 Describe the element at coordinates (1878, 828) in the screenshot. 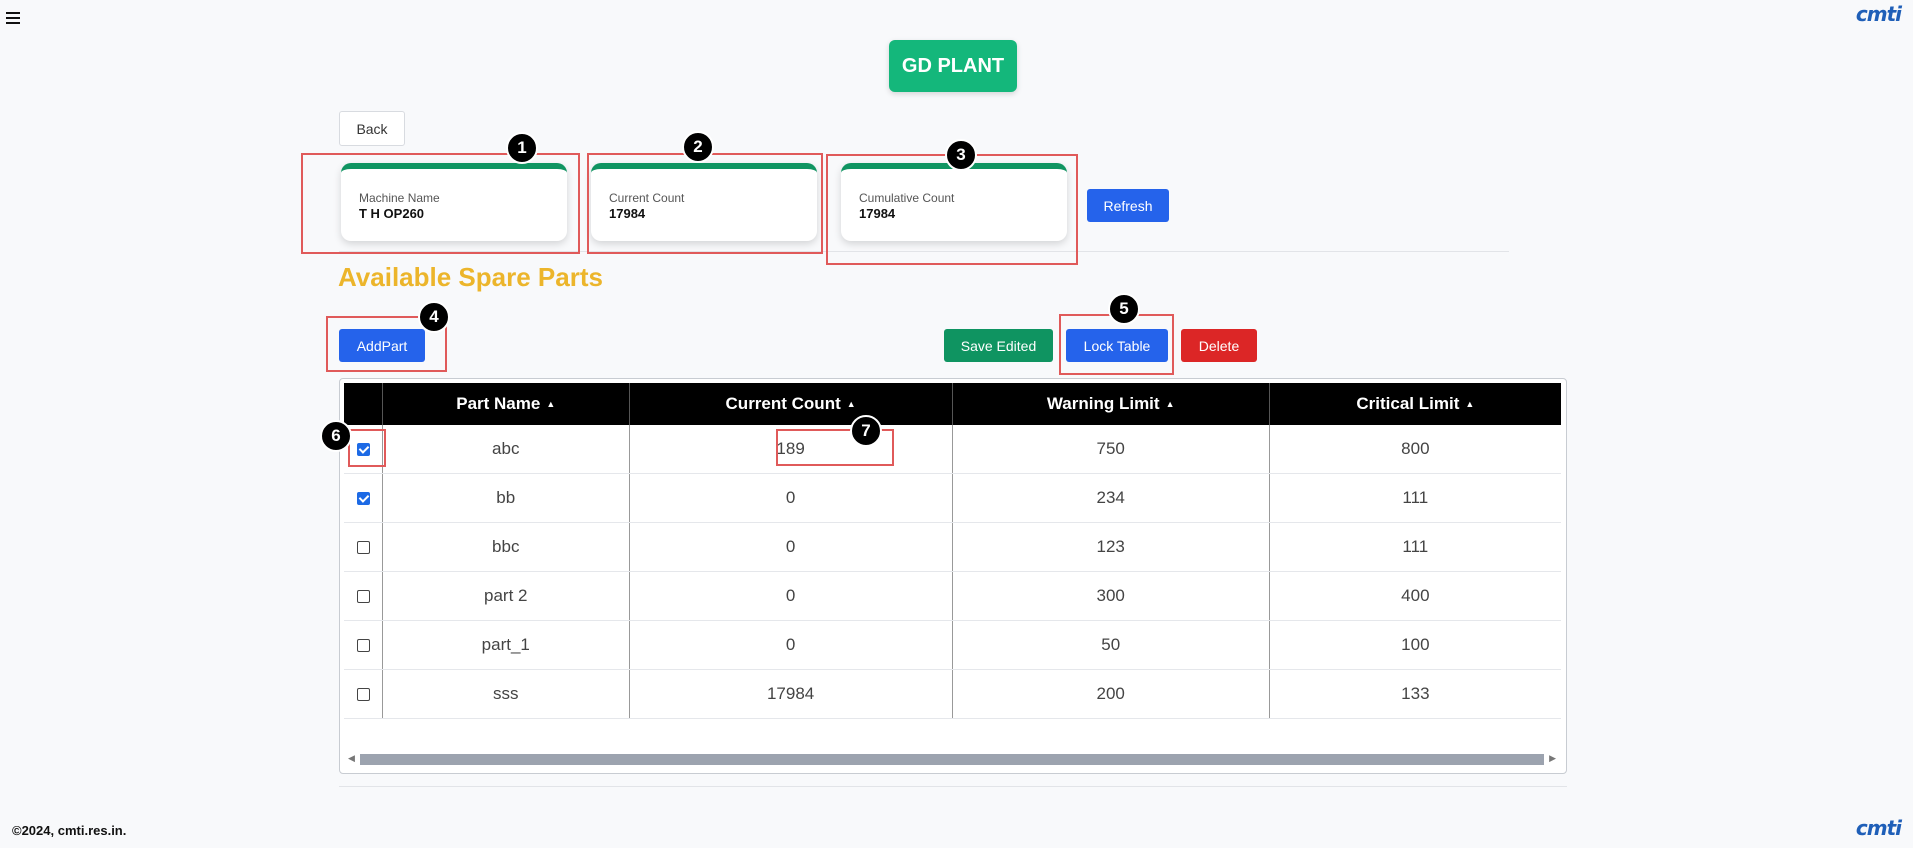

I see `cmti-logo-footer: cmti` at that location.